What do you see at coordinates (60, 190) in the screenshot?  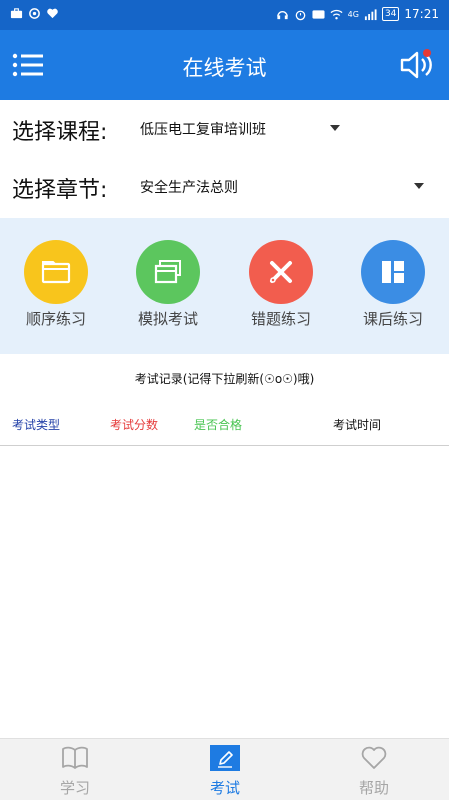 I see `chapter-label: 选择章节:` at bounding box center [60, 190].